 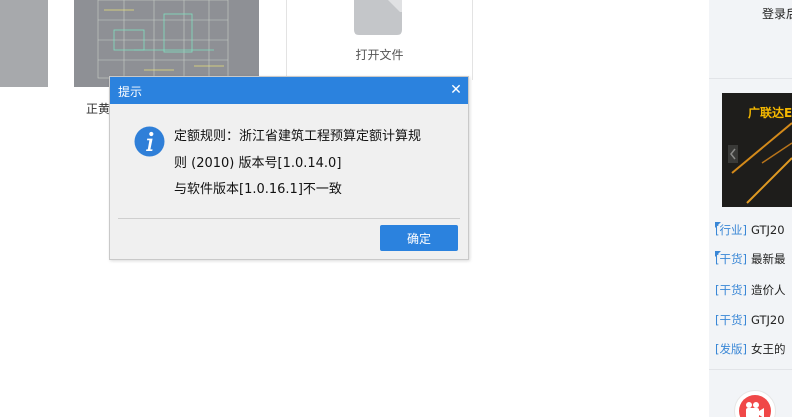 I want to click on message-line: 定额规则：浙江省建筑工程预算定额计算规, so click(x=298, y=136).